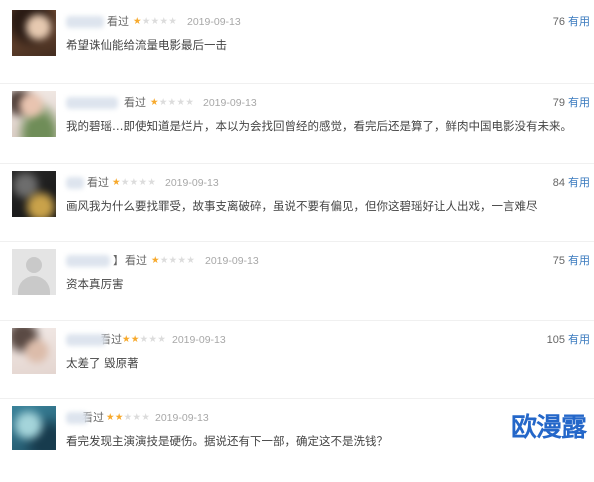 This screenshot has height=482, width=594. I want to click on useful-count: 84, so click(558, 183).